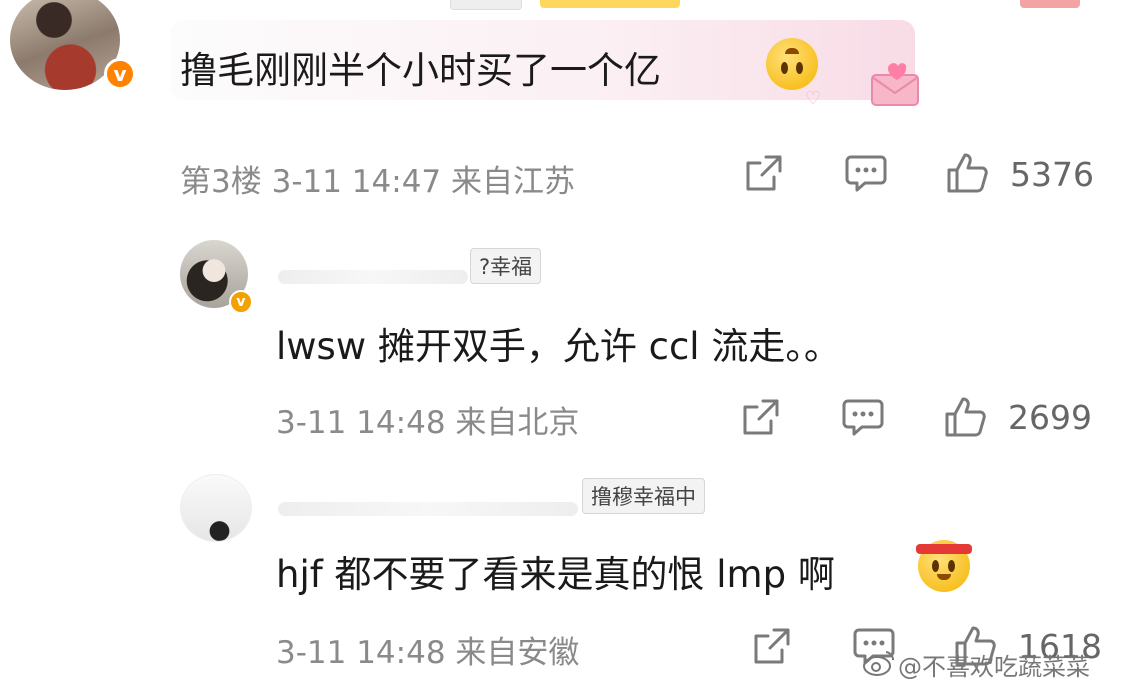 The width and height of the screenshot is (1139, 687). I want to click on floor-number: 第3楼, so click(221, 182).